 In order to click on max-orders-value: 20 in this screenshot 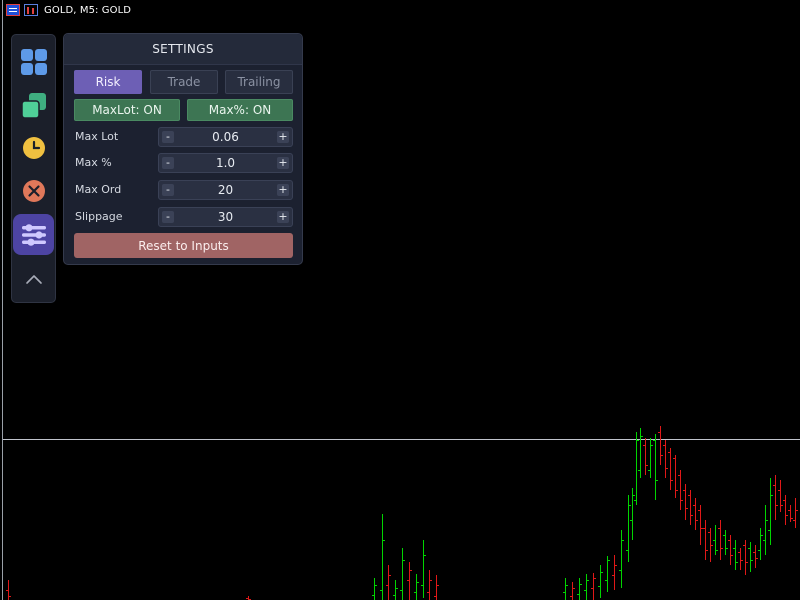, I will do `click(225, 190)`.